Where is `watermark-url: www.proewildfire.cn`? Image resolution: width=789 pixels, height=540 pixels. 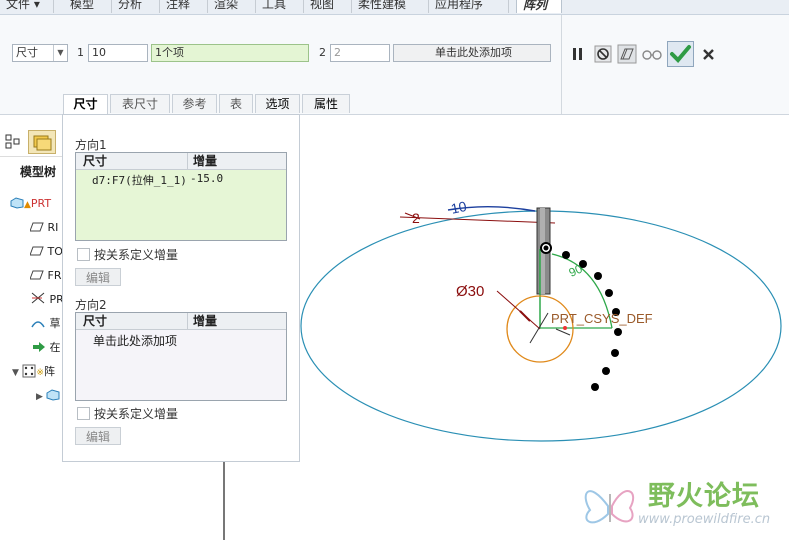
watermark-url: www.proewildfire.cn is located at coordinates (704, 519).